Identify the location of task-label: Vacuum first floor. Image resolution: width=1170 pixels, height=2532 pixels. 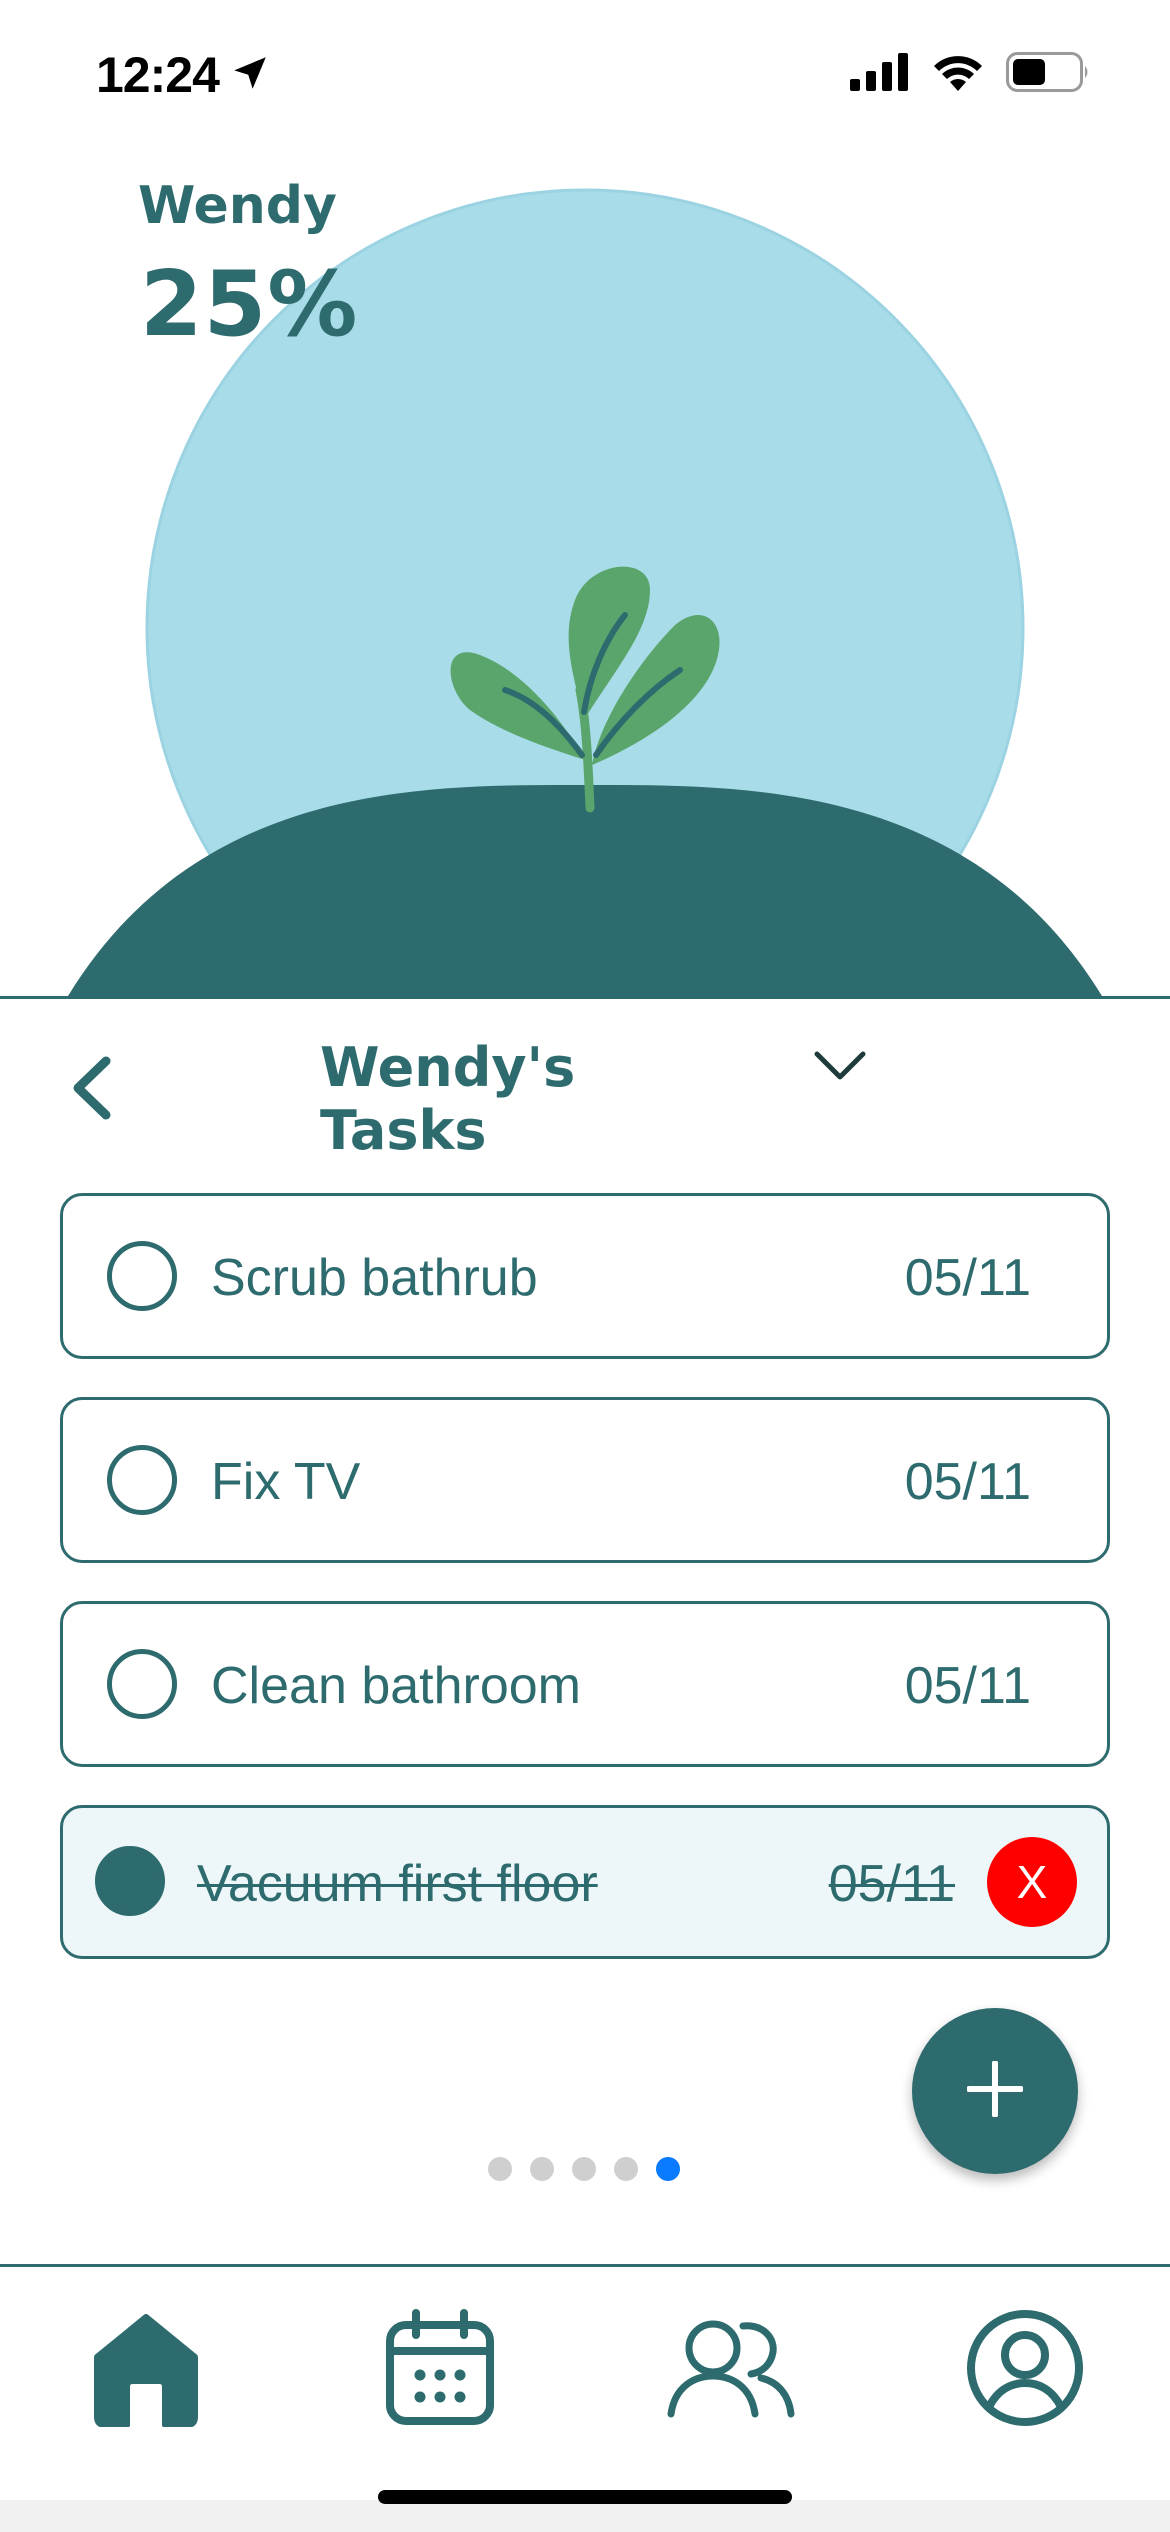
(397, 1884).